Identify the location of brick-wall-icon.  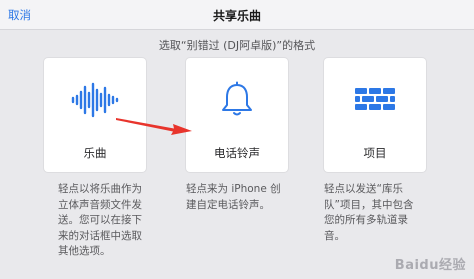
(375, 100).